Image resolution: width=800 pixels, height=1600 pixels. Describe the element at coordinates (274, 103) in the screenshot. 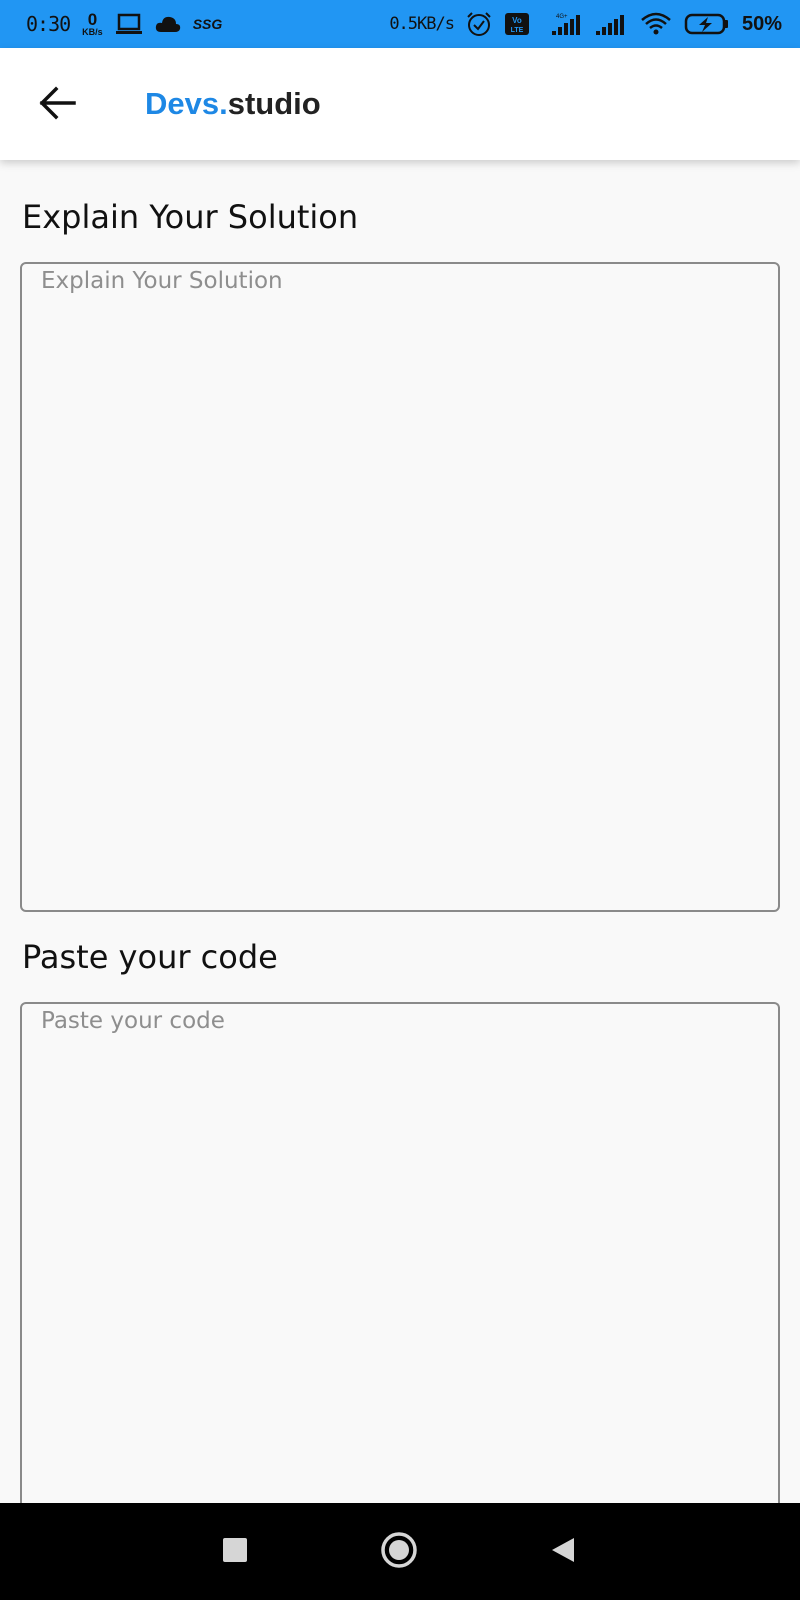

I see `brand-rest: studio` at that location.